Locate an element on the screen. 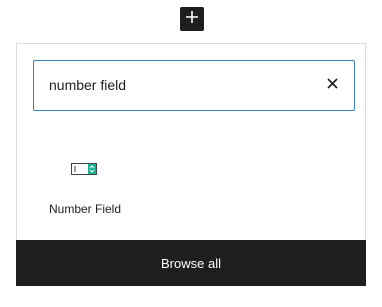 This screenshot has height=307, width=382. plus-icon is located at coordinates (192, 19).